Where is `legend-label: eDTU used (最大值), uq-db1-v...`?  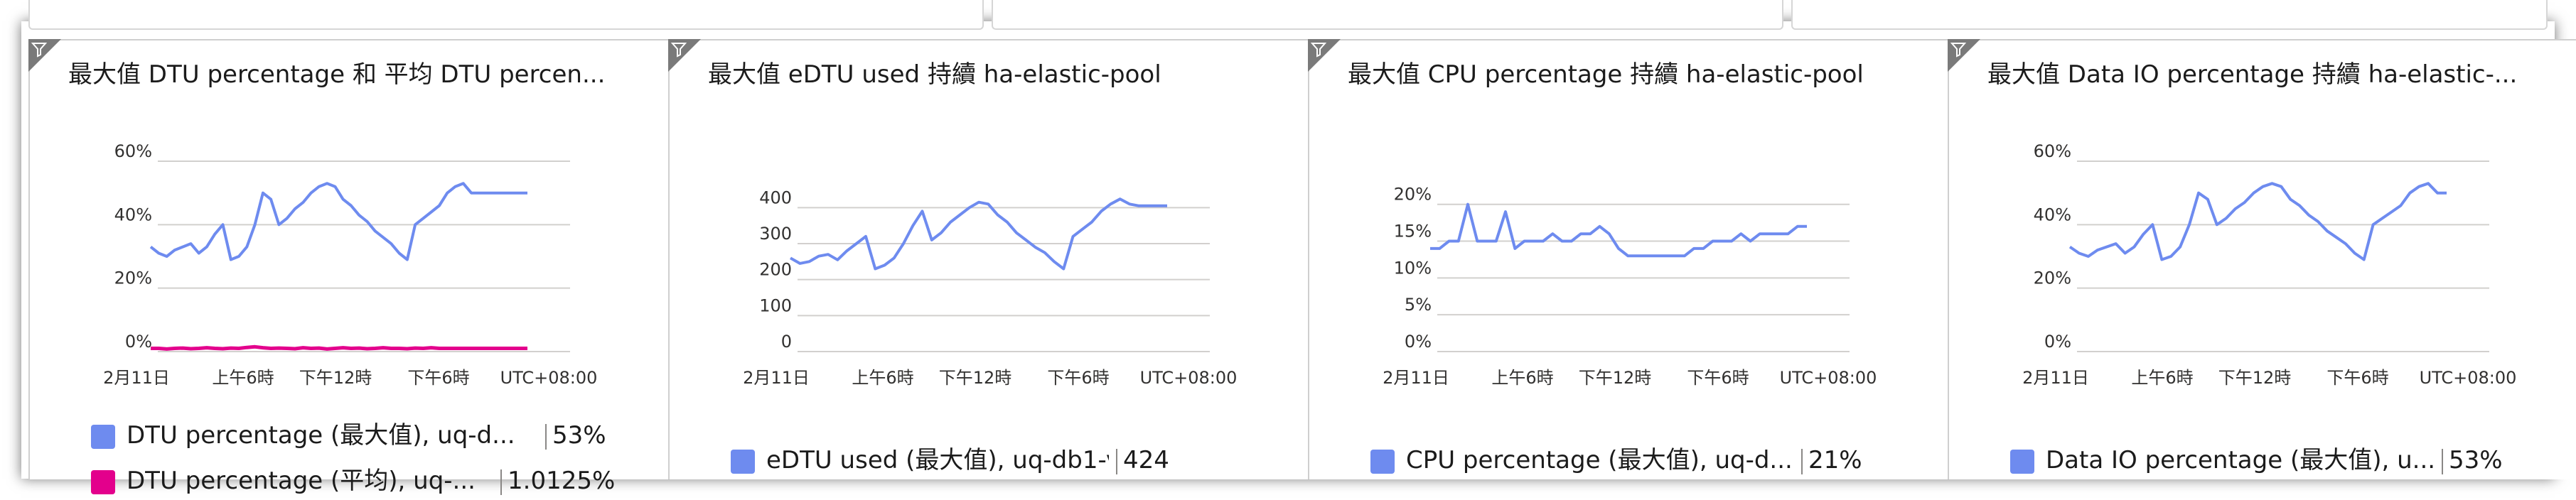
legend-label: eDTU used (最大值), uq-db1-v... is located at coordinates (937, 460).